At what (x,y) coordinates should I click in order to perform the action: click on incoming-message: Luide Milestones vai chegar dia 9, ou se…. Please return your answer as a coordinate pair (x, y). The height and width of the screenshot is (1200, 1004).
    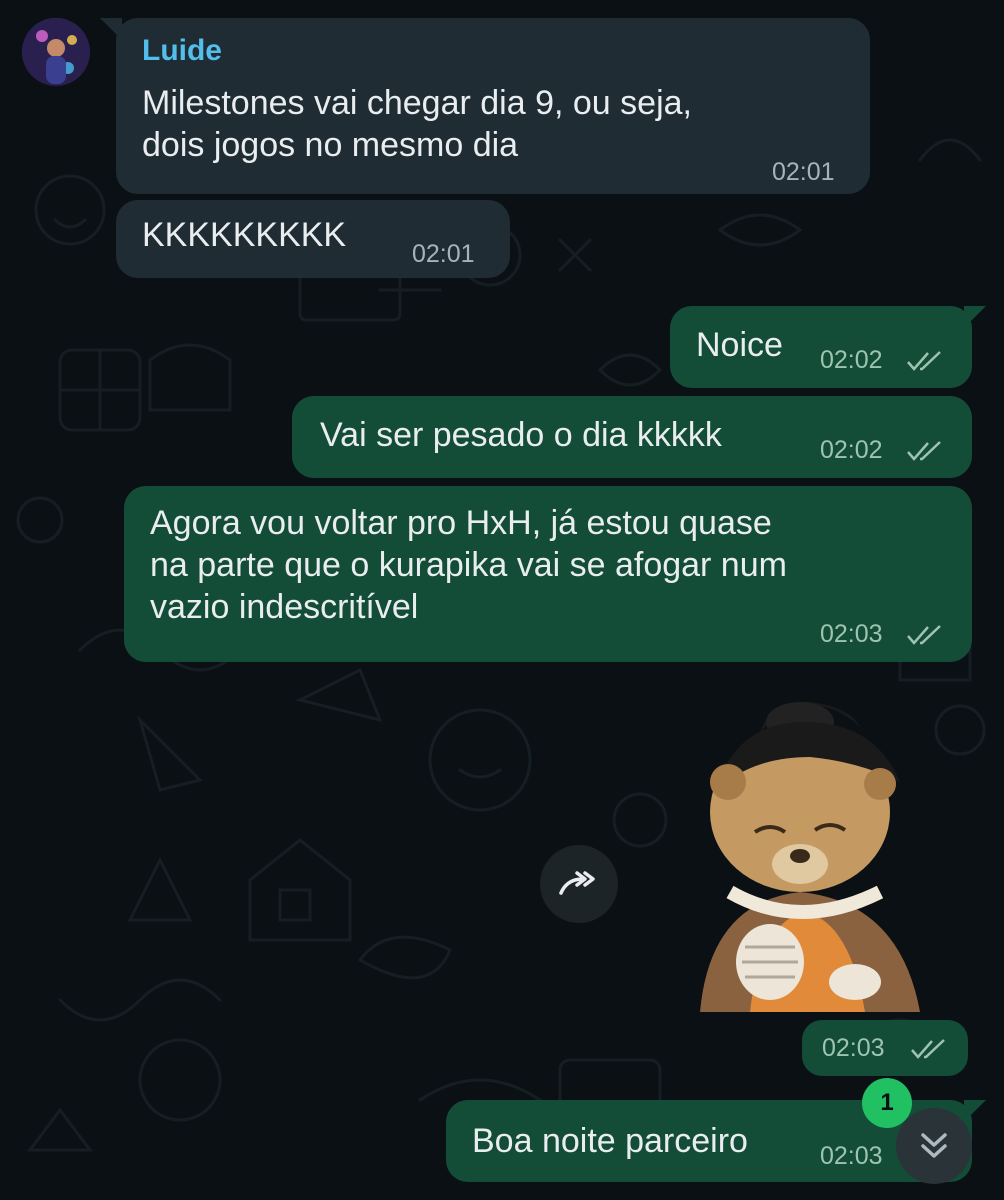
    Looking at the image, I should click on (493, 106).